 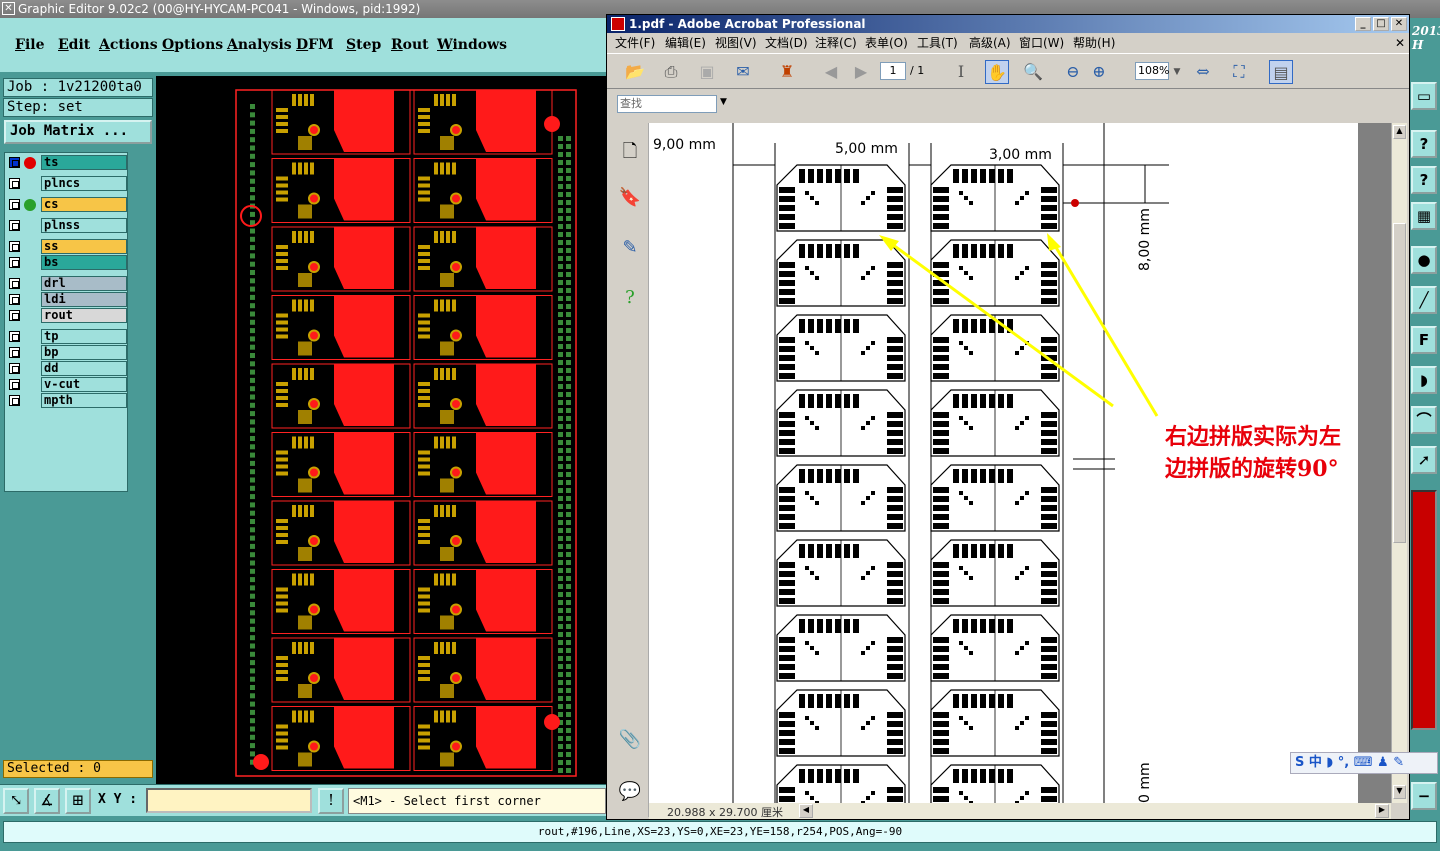 I want to click on layer-row-bp: bp, so click(x=67, y=353).